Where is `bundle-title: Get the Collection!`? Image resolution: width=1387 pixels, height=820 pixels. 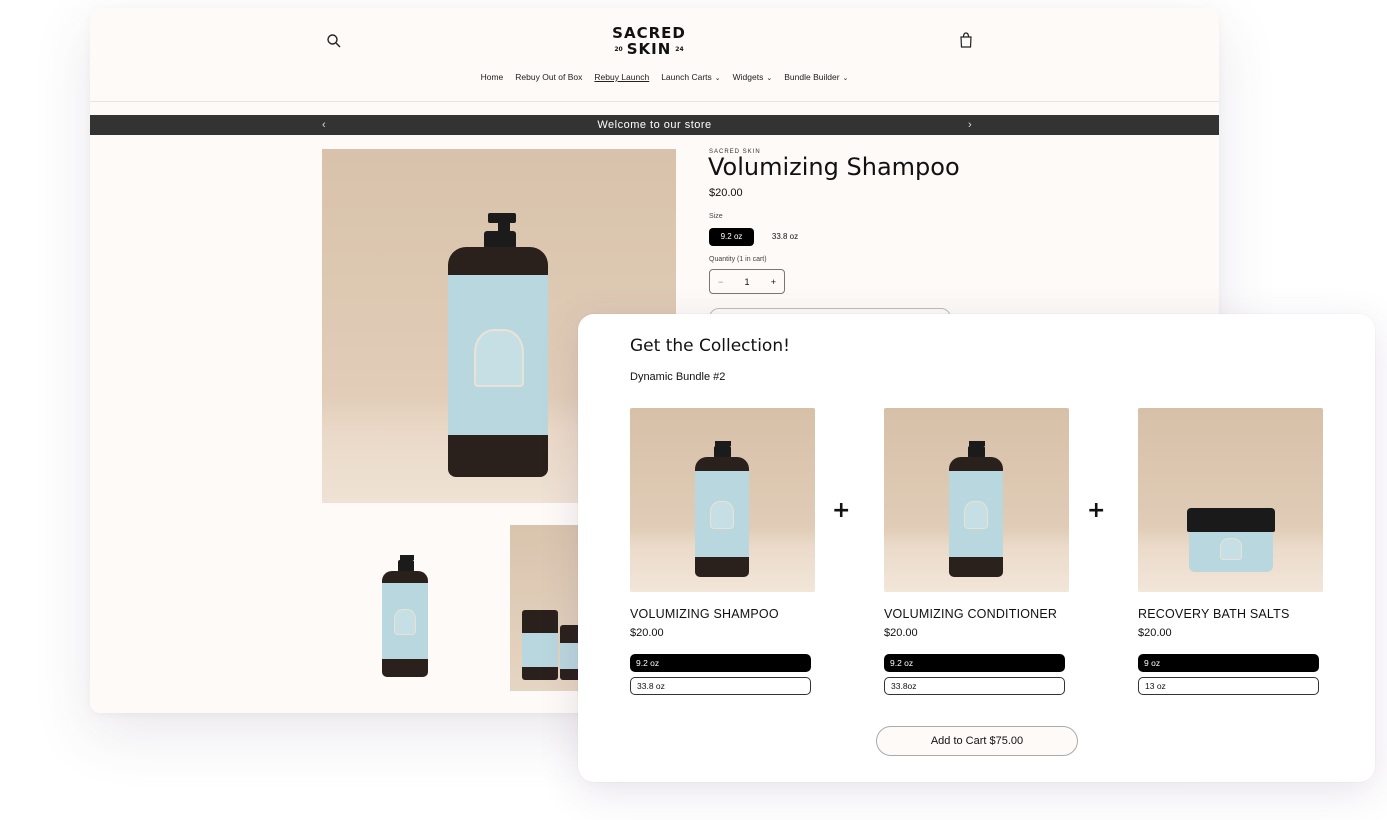
bundle-title: Get the Collection! is located at coordinates (710, 346).